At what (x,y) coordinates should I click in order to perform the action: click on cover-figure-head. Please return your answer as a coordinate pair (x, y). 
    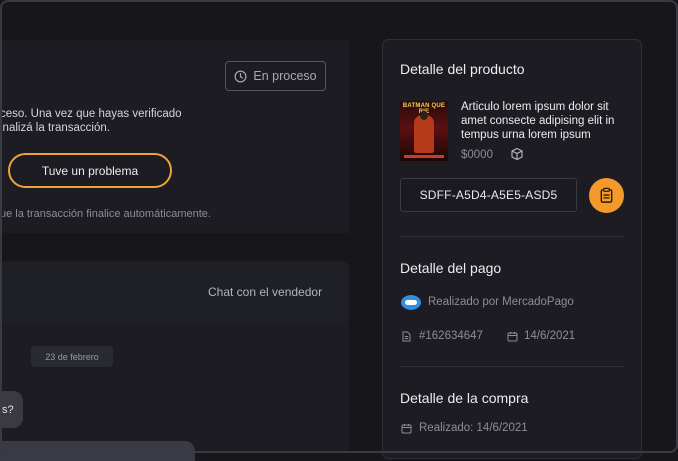
    Looking at the image, I should click on (424, 115).